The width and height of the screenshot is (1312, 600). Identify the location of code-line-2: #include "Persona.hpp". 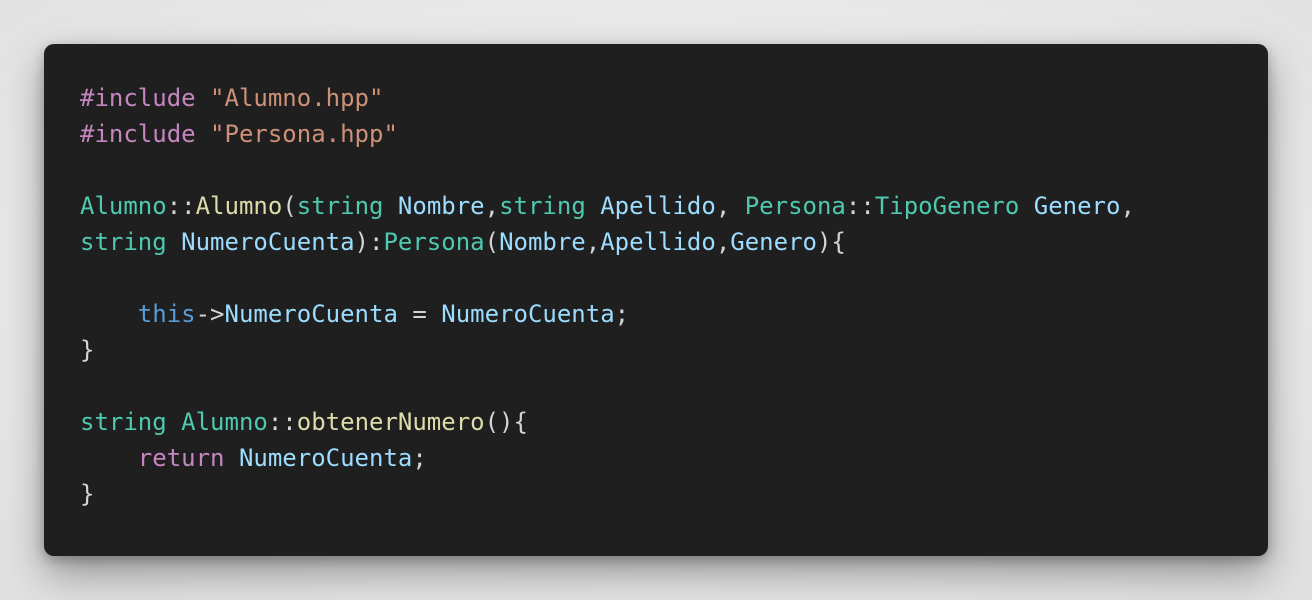
(607, 134).